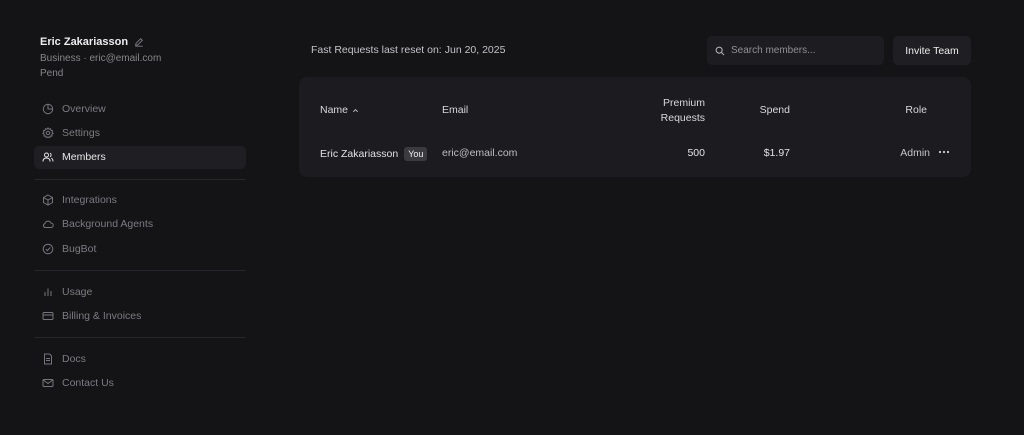  Describe the element at coordinates (720, 50) in the screenshot. I see `search-icon` at that location.